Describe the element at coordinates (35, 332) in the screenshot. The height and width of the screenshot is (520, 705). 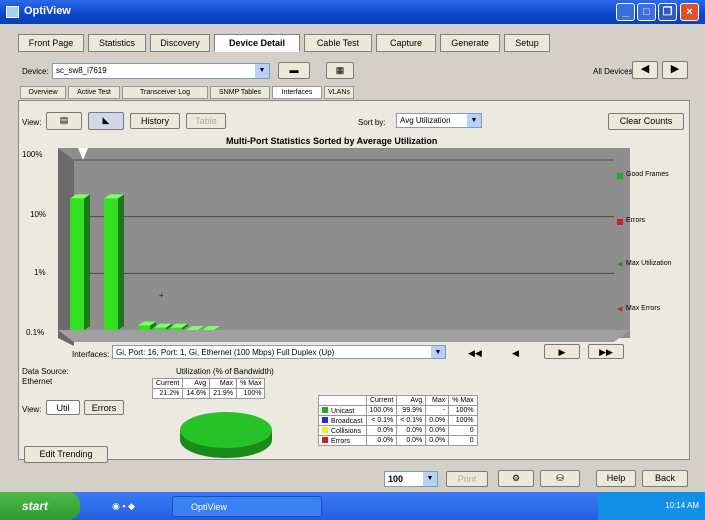
I see `y-tick-3: 0.1%` at that location.